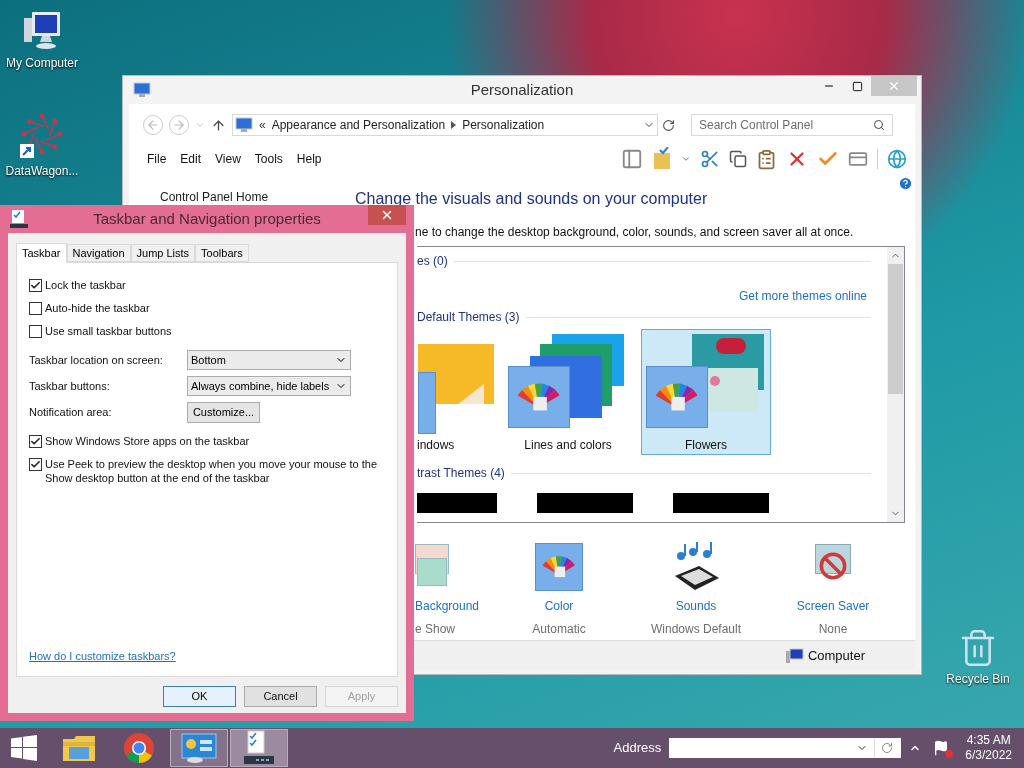 This screenshot has height=768, width=1024. Describe the element at coordinates (637, 748) in the screenshot. I see `address-label: Address` at that location.